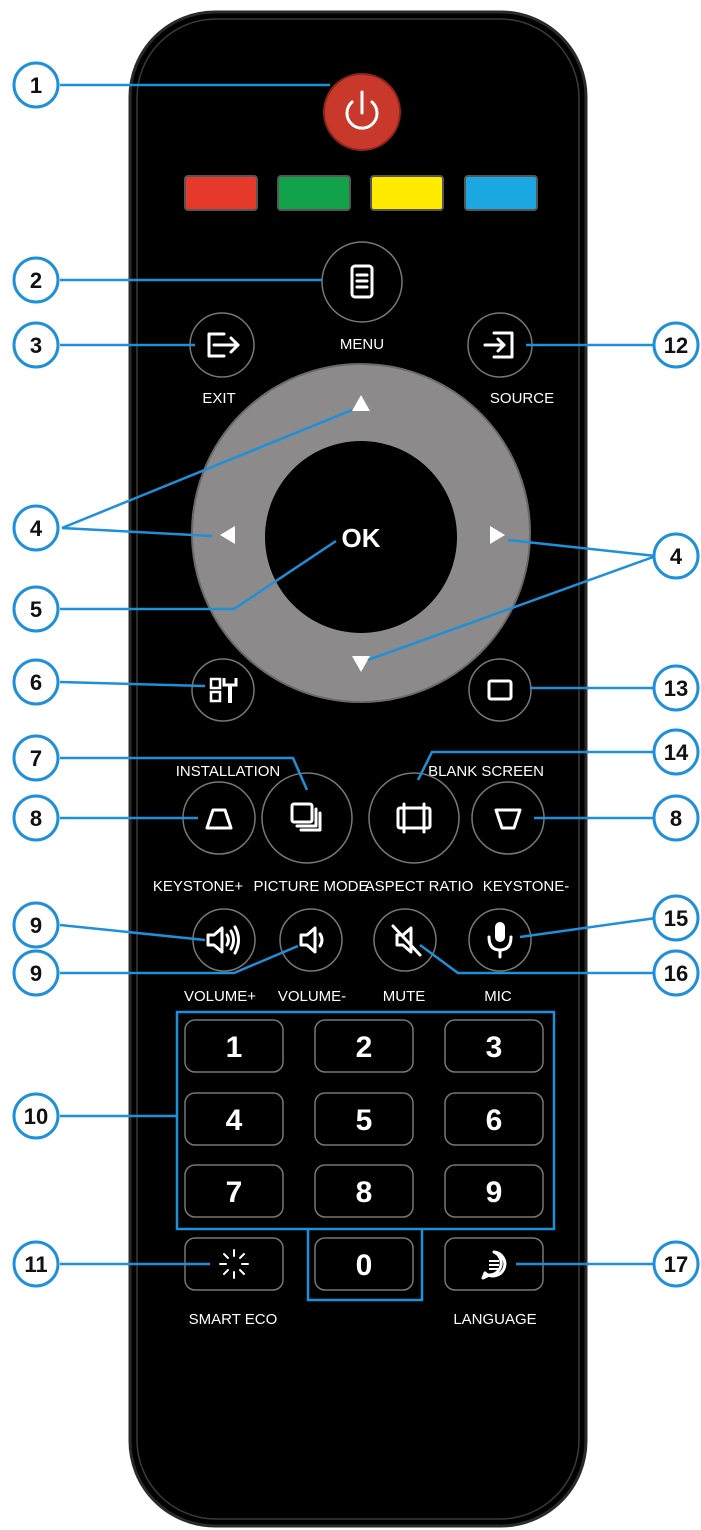 This screenshot has height=1530, width=701. I want to click on installation-button, so click(223, 690).